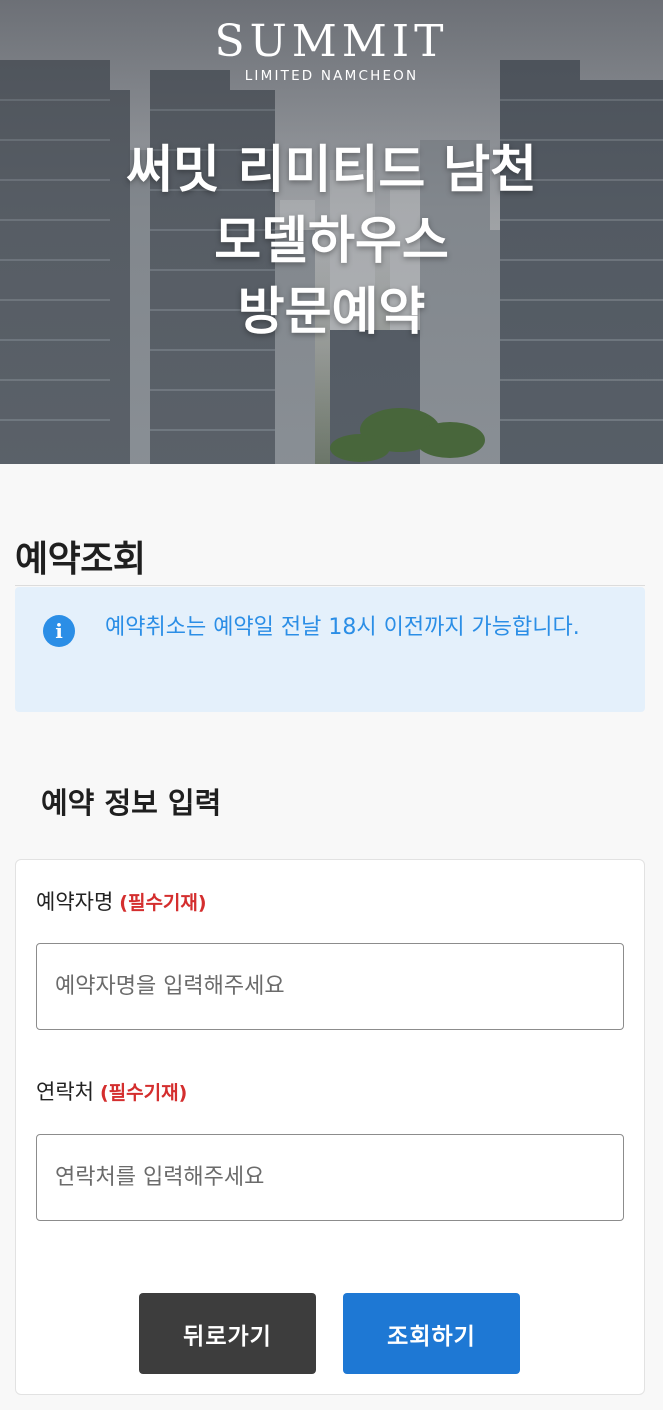  I want to click on page-title: 예약조회, so click(80, 559).